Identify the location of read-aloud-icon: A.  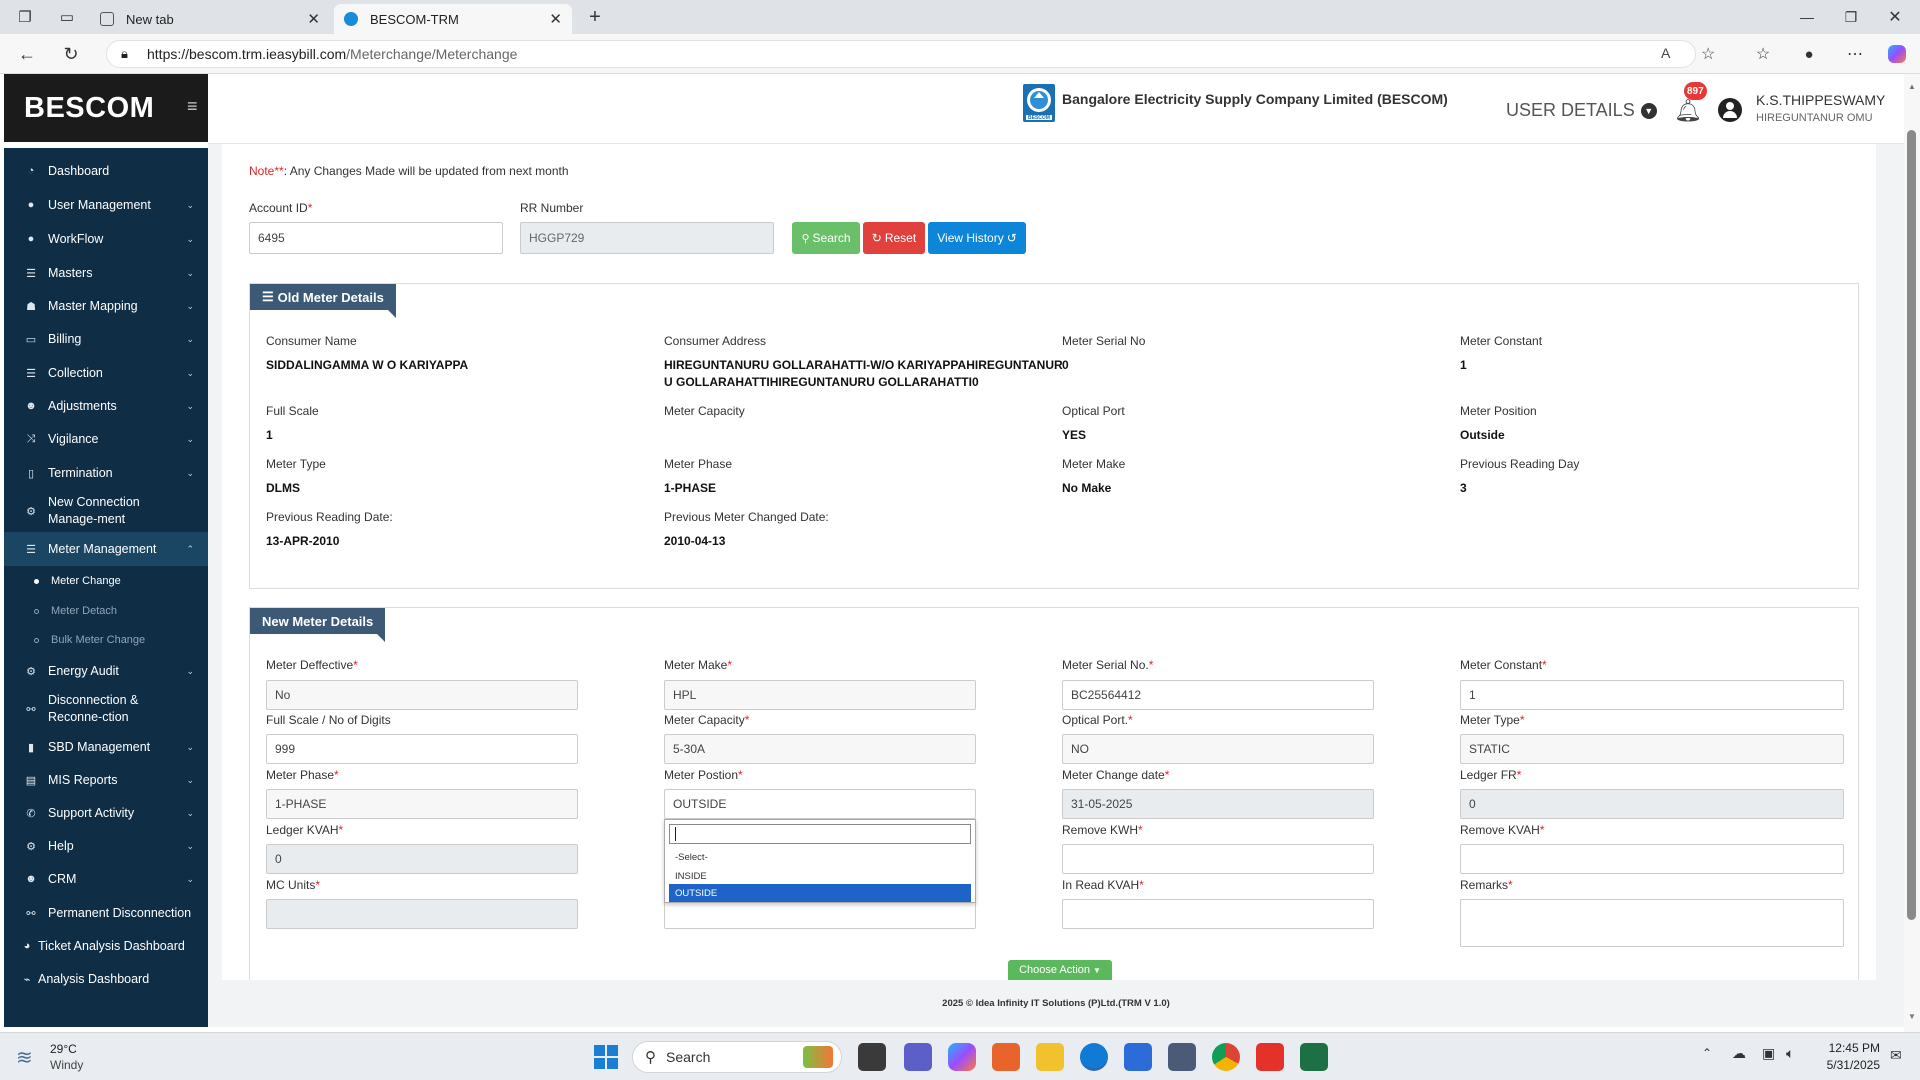
(1665, 53).